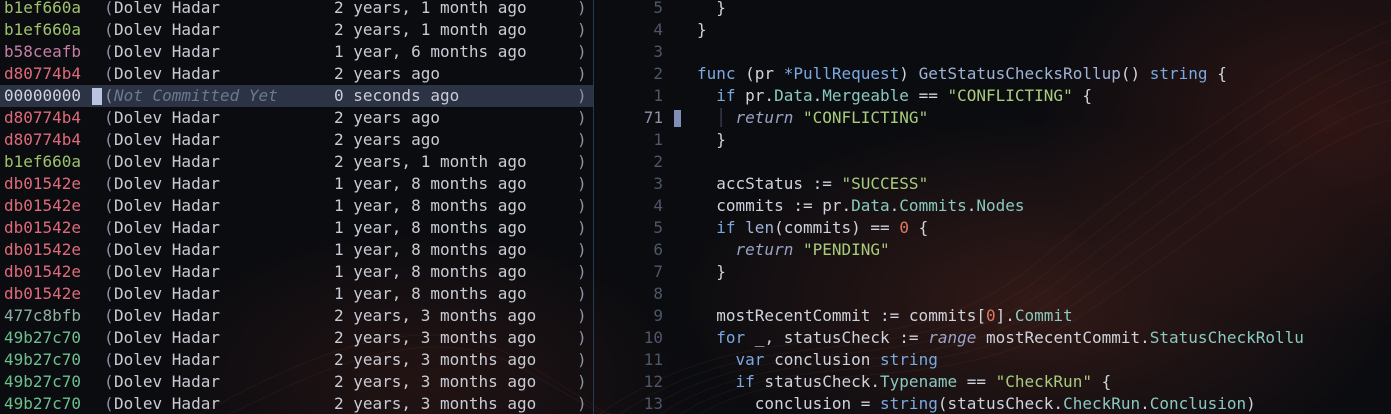 This screenshot has width=1391, height=414. I want to click on code-text: var conclusion string, so click(817, 360).